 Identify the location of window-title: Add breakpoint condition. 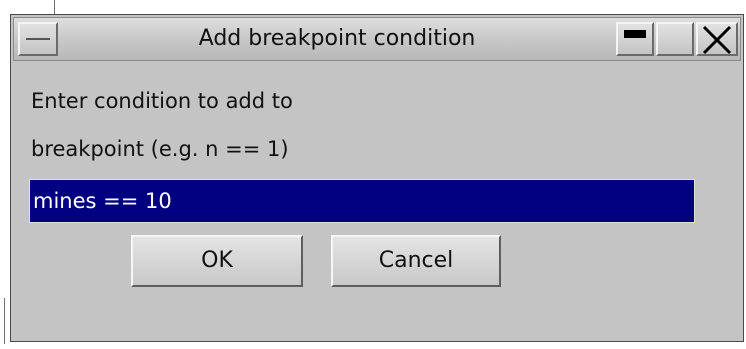
(337, 38).